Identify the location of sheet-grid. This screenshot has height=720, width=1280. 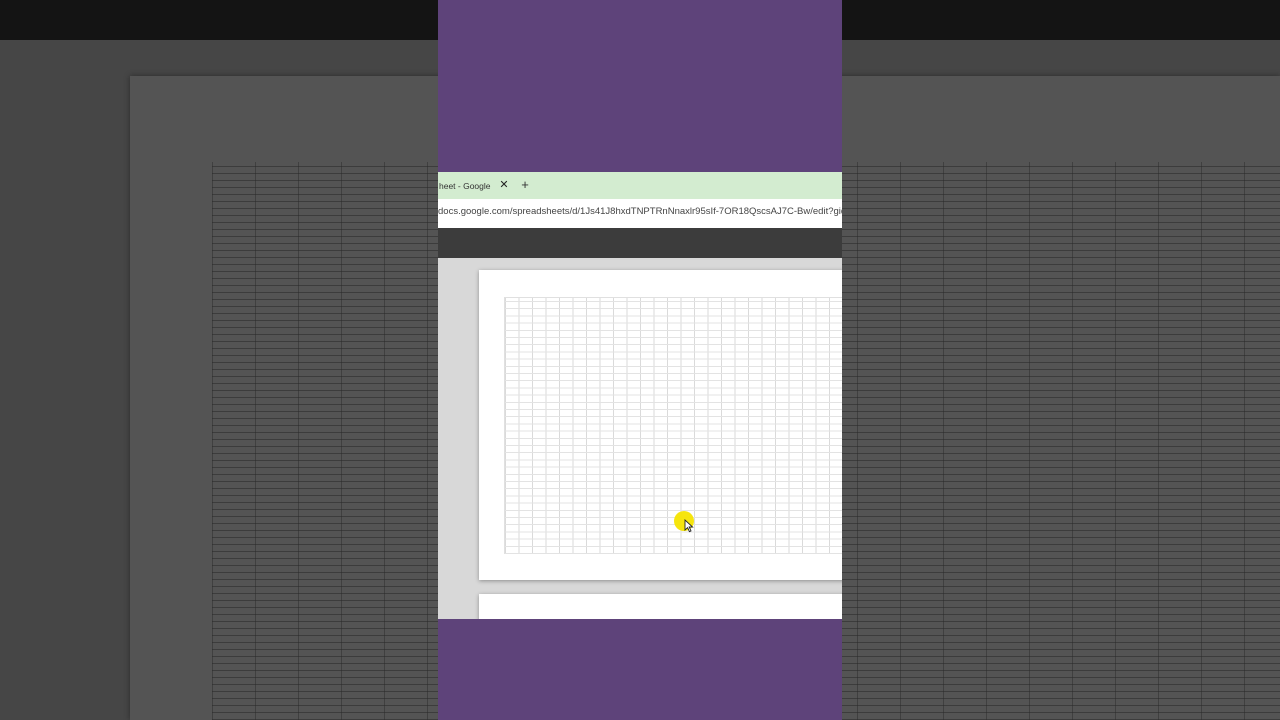
(673, 425).